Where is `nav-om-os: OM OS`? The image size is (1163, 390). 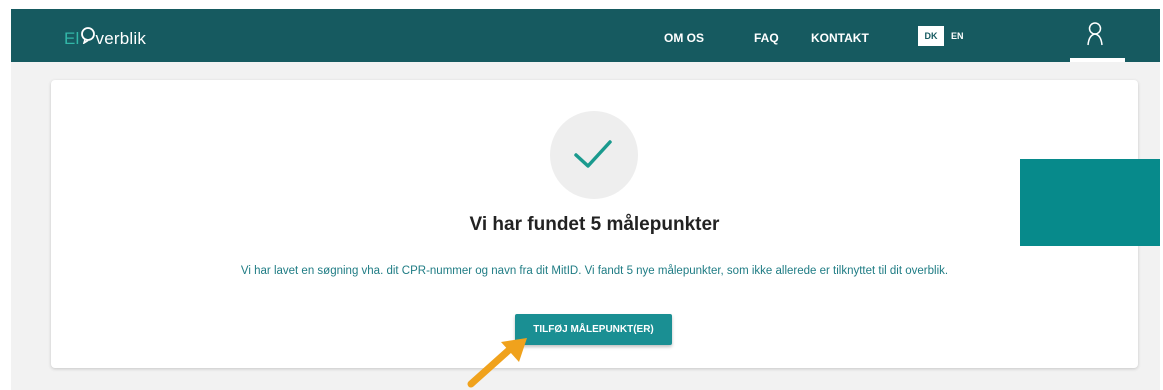 nav-om-os: OM OS is located at coordinates (684, 38).